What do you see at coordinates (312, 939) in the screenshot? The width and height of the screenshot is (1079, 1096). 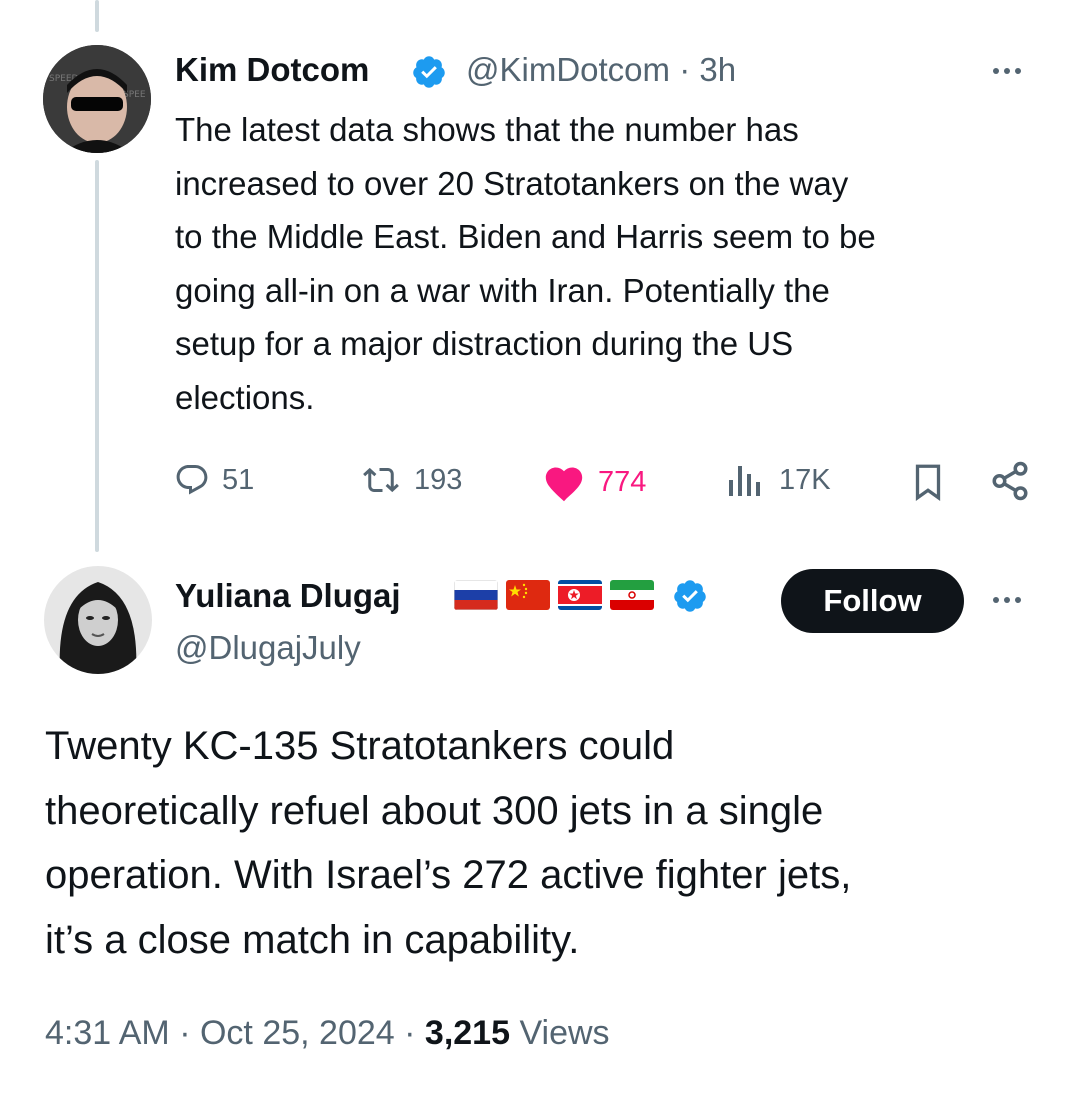 I see `tweet-line: it’s a close match in capability.` at bounding box center [312, 939].